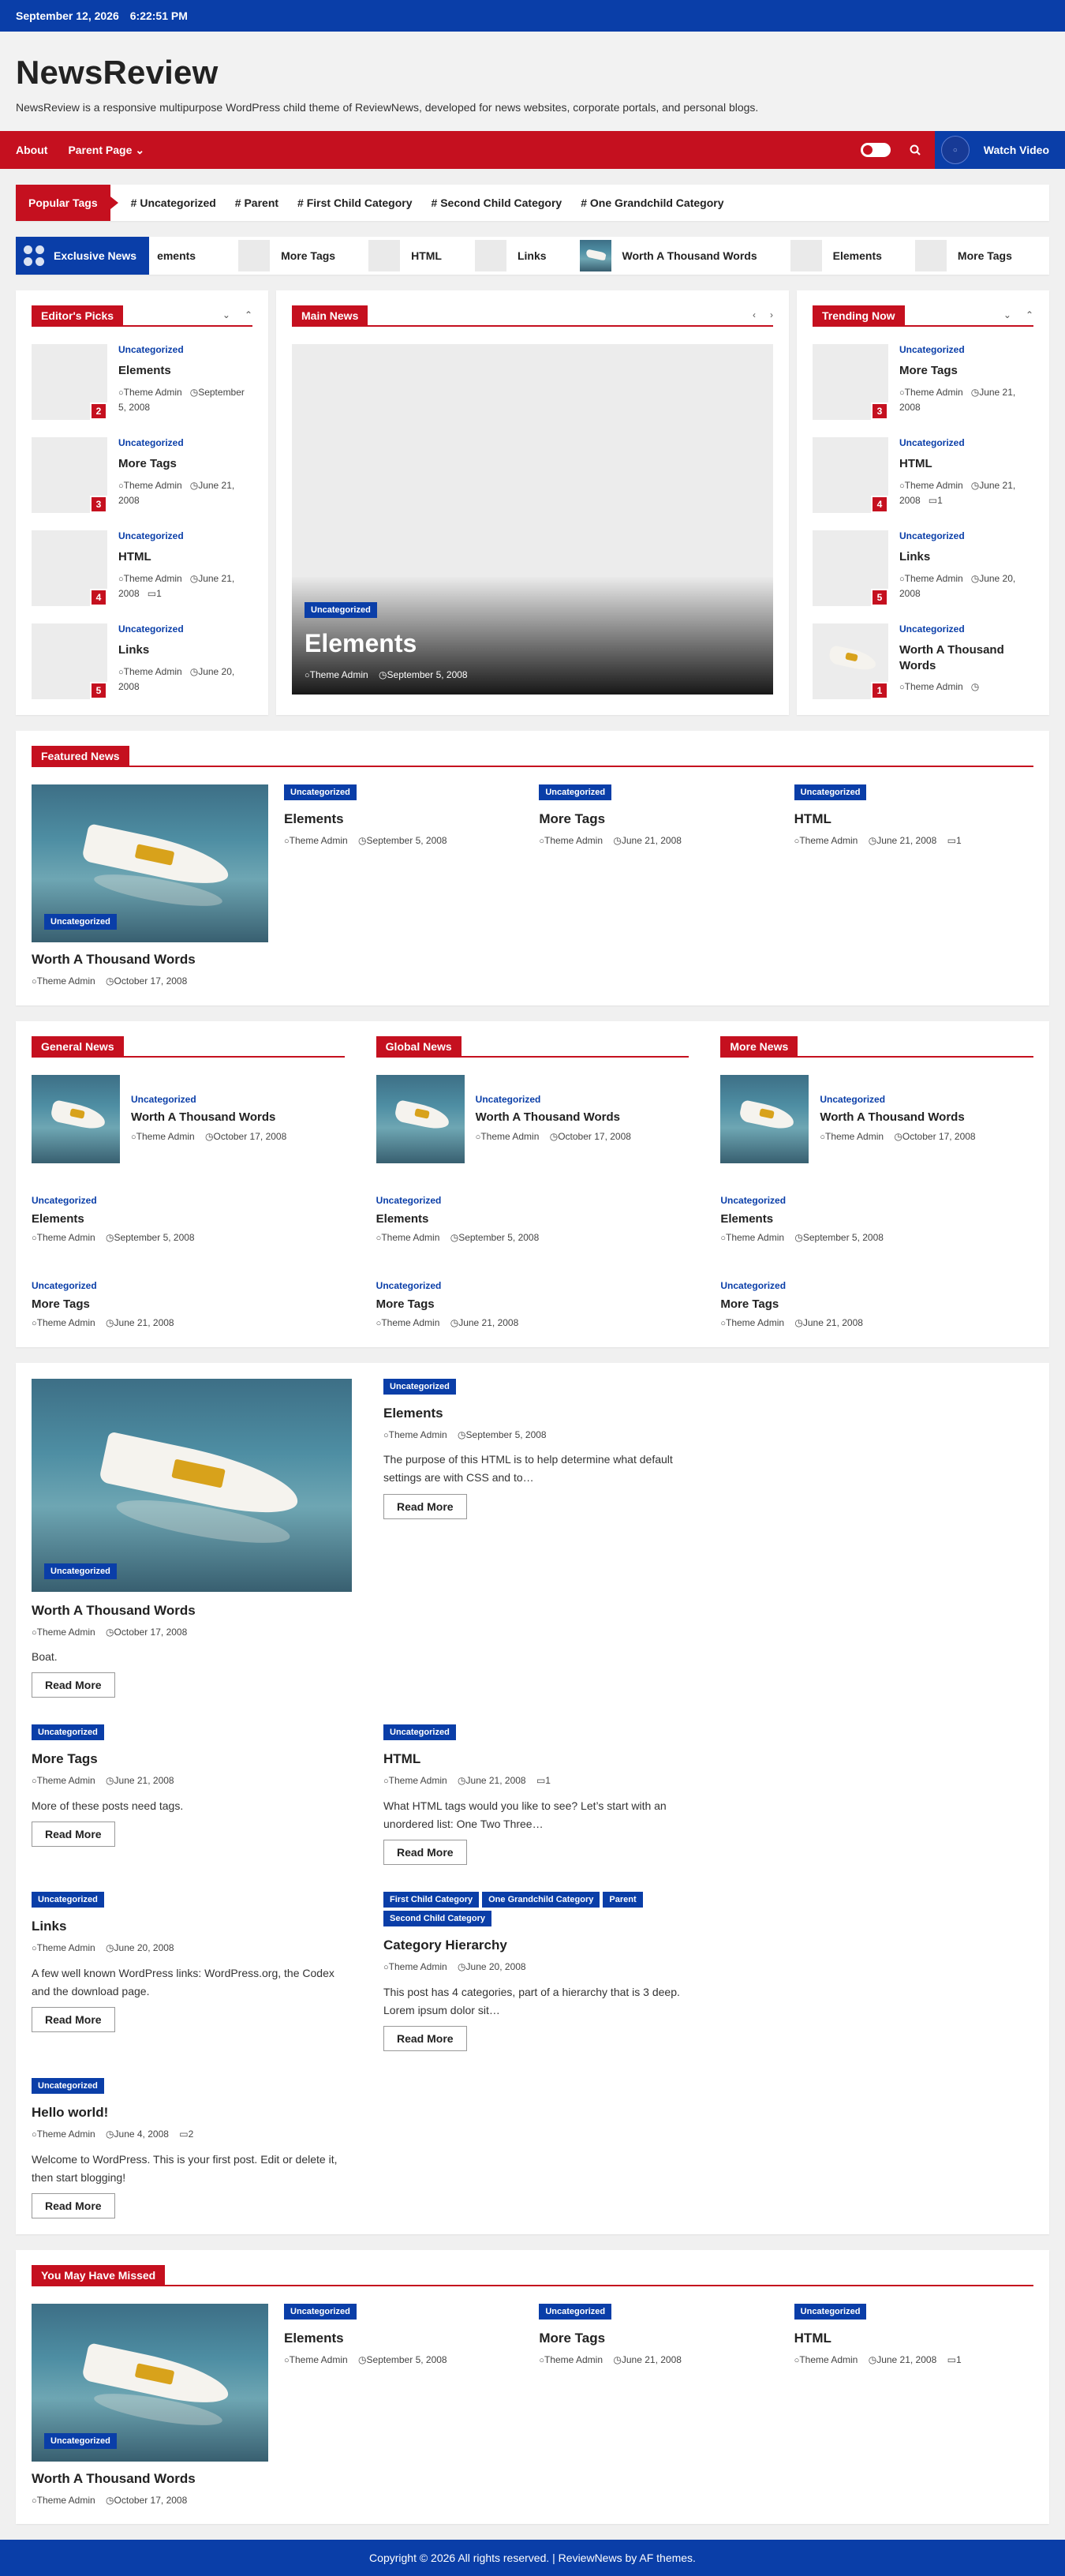  What do you see at coordinates (543, 1945) in the screenshot?
I see `post-title: Category Hierarchy` at bounding box center [543, 1945].